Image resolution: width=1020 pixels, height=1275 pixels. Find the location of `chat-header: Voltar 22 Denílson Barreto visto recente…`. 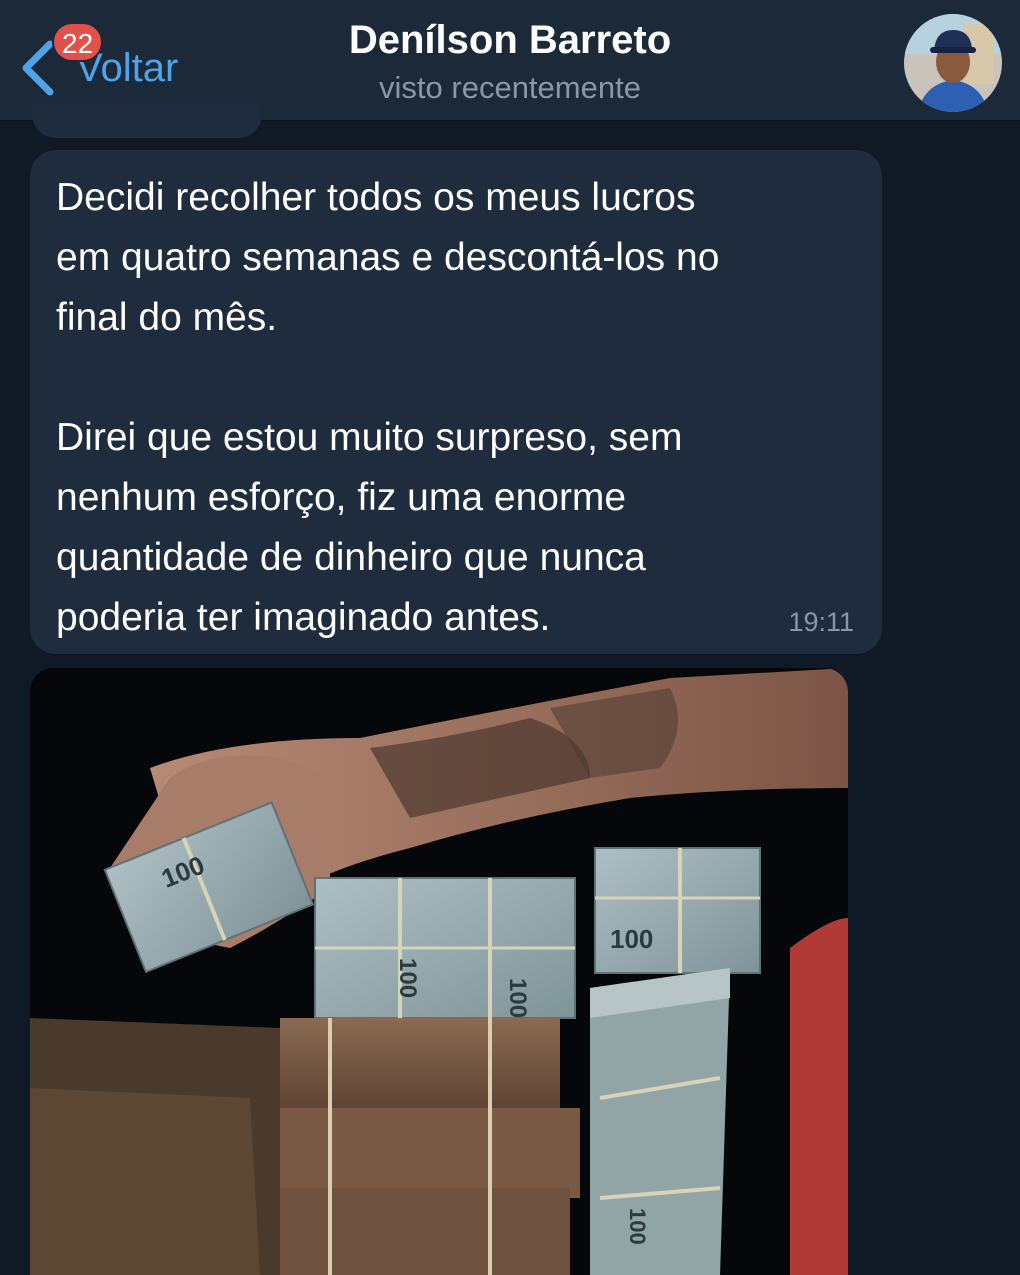

chat-header: Voltar 22 Denílson Barreto visto recente… is located at coordinates (510, 60).